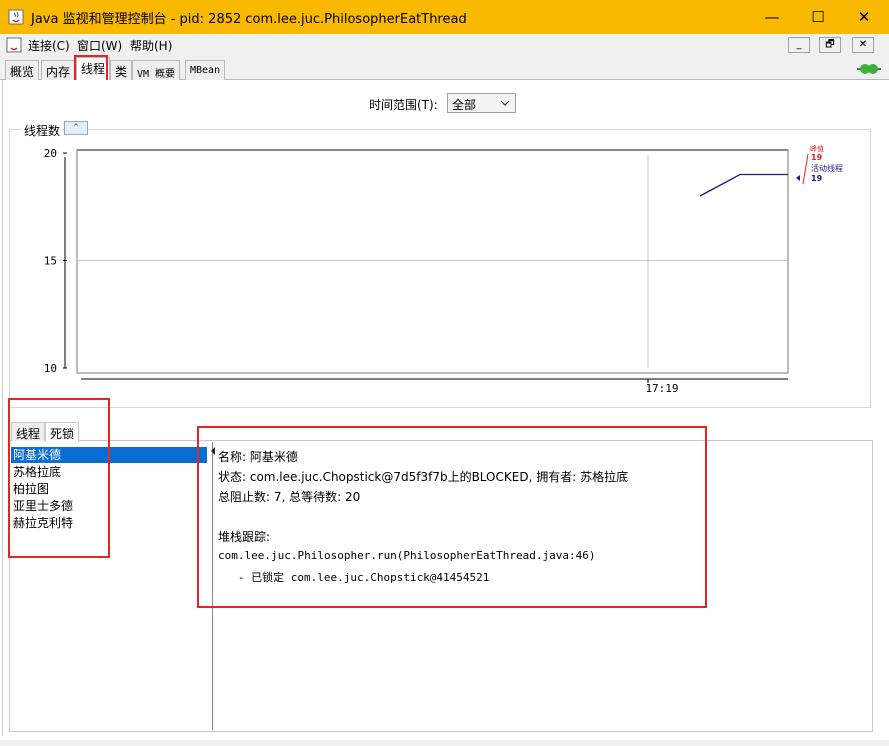  I want to click on tab-mbean: MBean, so click(205, 70).